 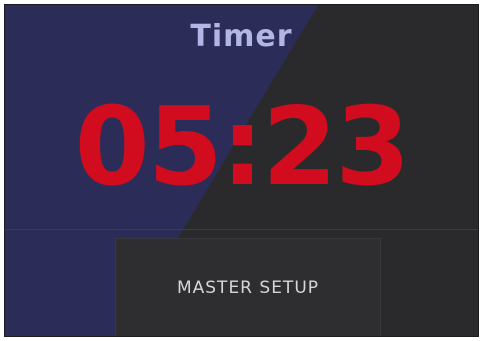 What do you see at coordinates (241, 36) in the screenshot?
I see `timer-title: Timer` at bounding box center [241, 36].